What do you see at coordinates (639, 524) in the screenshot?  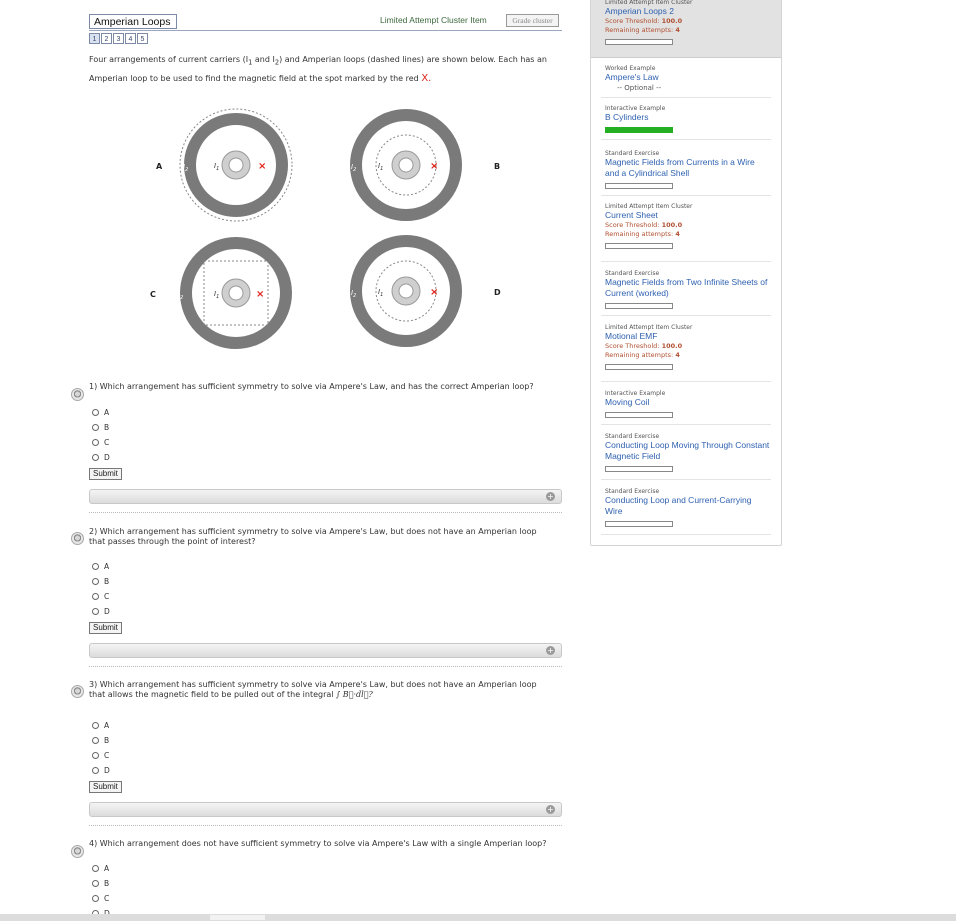 I see `item-progress-bar` at bounding box center [639, 524].